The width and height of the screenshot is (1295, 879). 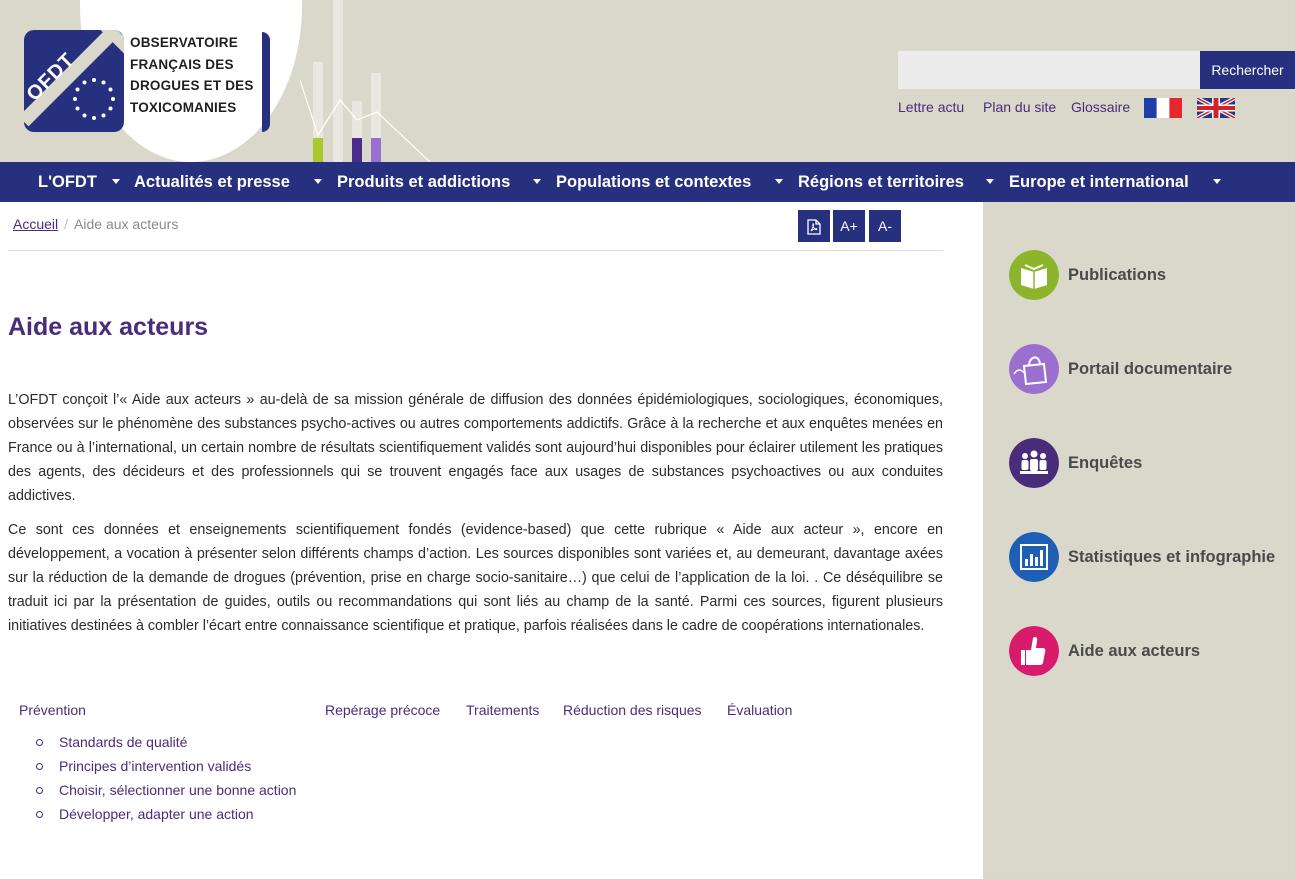 I want to click on logo-line: TOXICOMANIES, so click(x=183, y=107).